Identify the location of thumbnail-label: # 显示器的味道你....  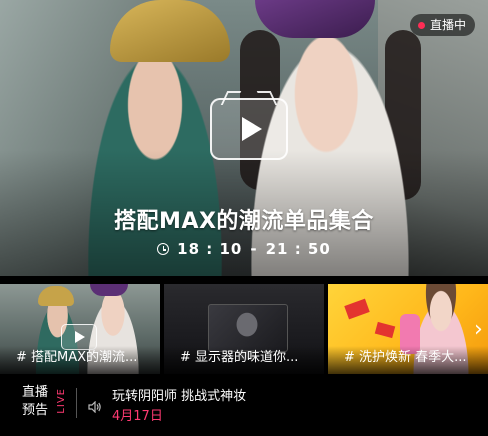
(239, 357).